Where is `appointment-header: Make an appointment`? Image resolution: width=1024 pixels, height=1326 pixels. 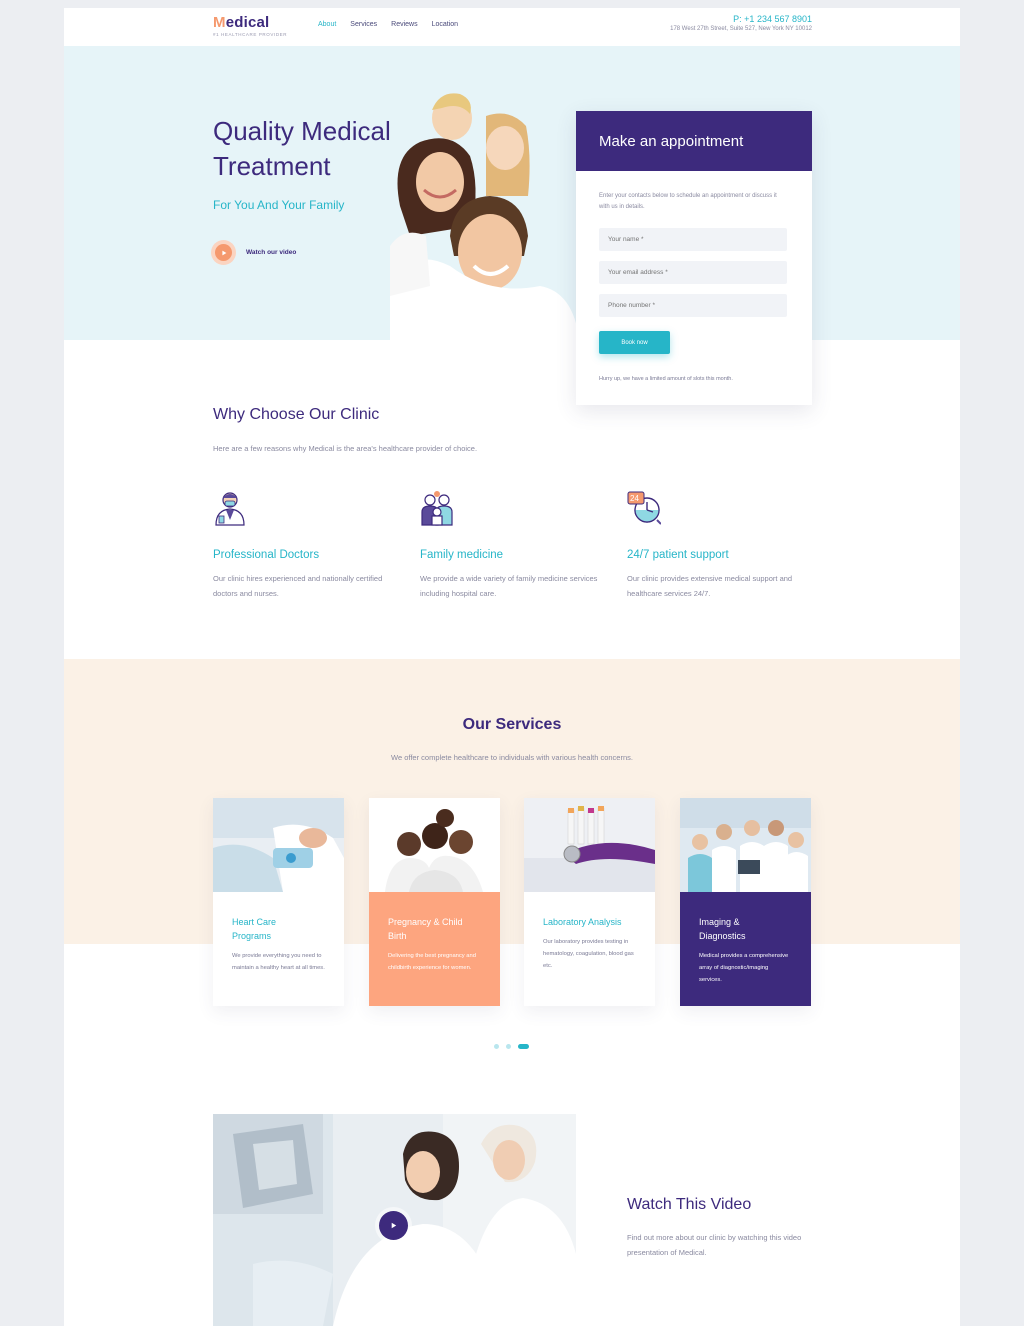
appointment-header: Make an appointment is located at coordinates (694, 141).